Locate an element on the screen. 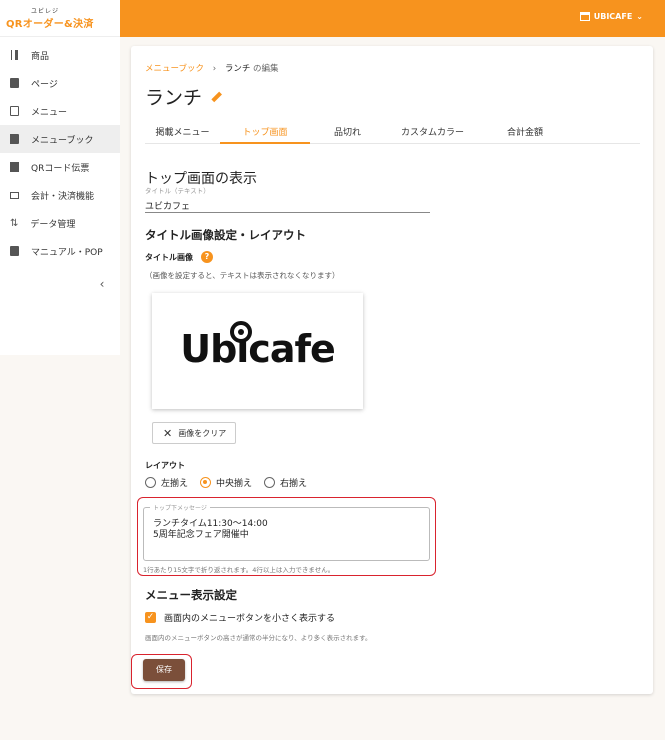 The height and width of the screenshot is (740, 665). page-icon is located at coordinates (14, 83).